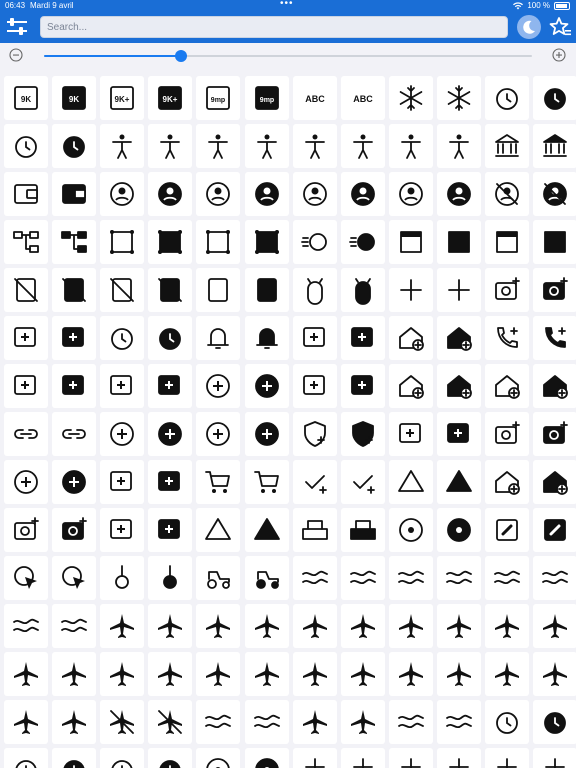 This screenshot has width=576, height=768. Describe the element at coordinates (560, 27) in the screenshot. I see `favorites-button` at that location.